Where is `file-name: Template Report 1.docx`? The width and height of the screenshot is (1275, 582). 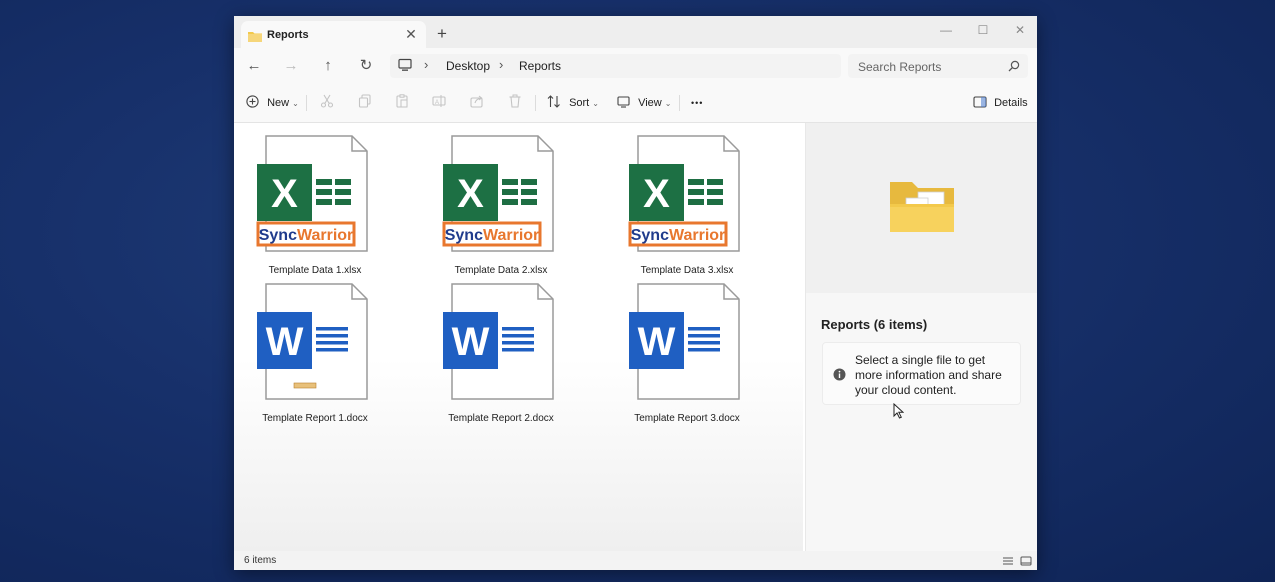 file-name: Template Report 1.docx is located at coordinates (315, 418).